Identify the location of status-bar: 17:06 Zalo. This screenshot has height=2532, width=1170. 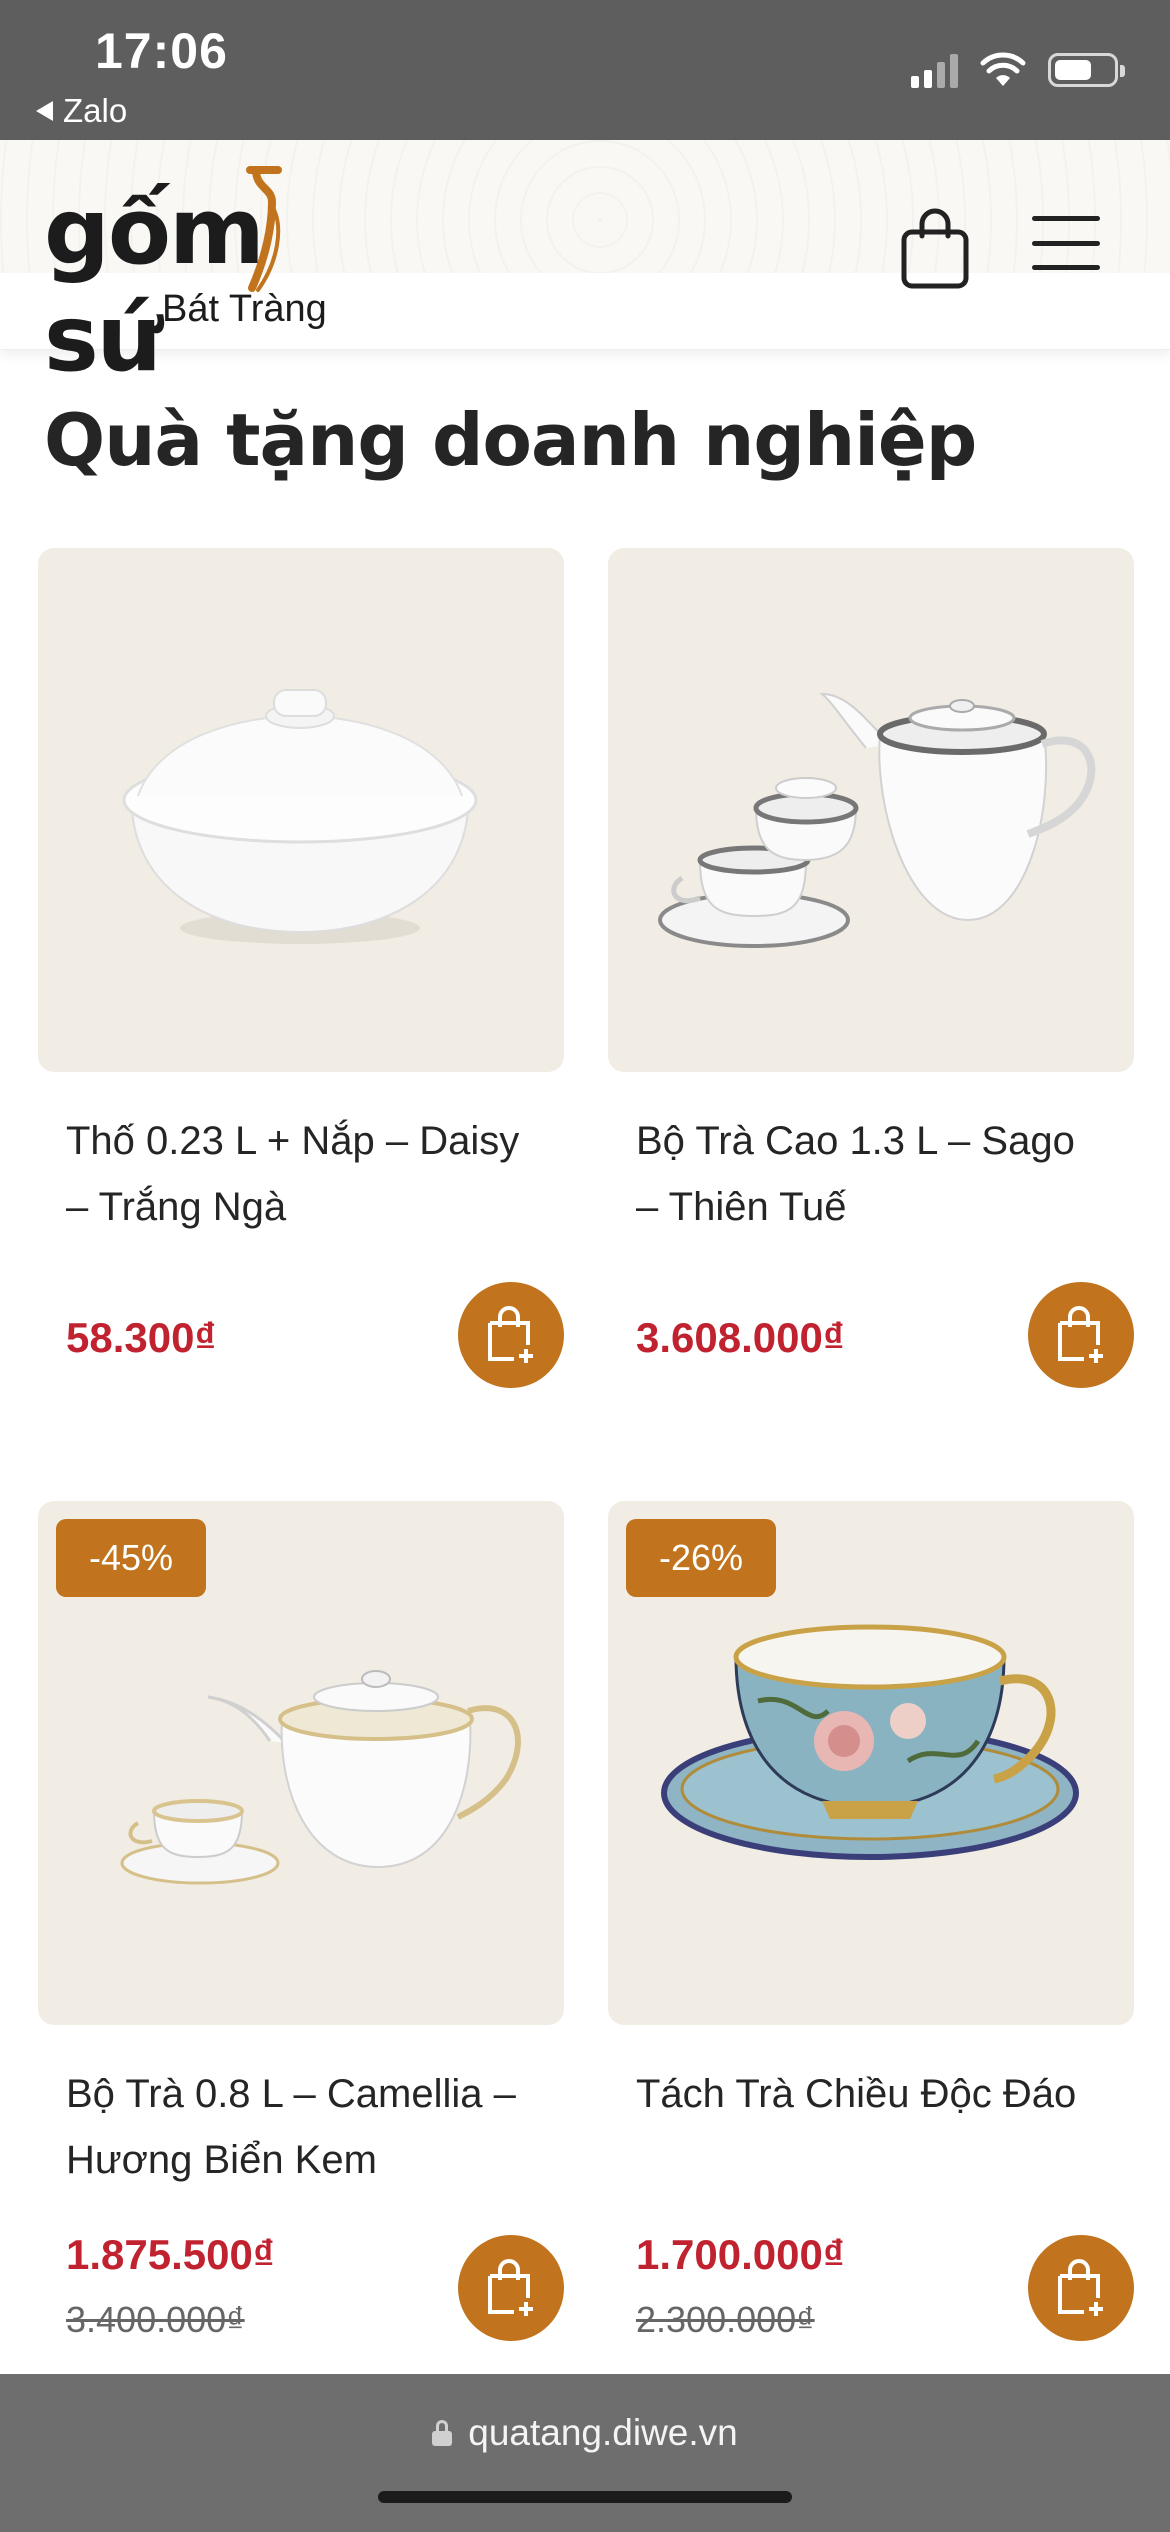
(585, 70).